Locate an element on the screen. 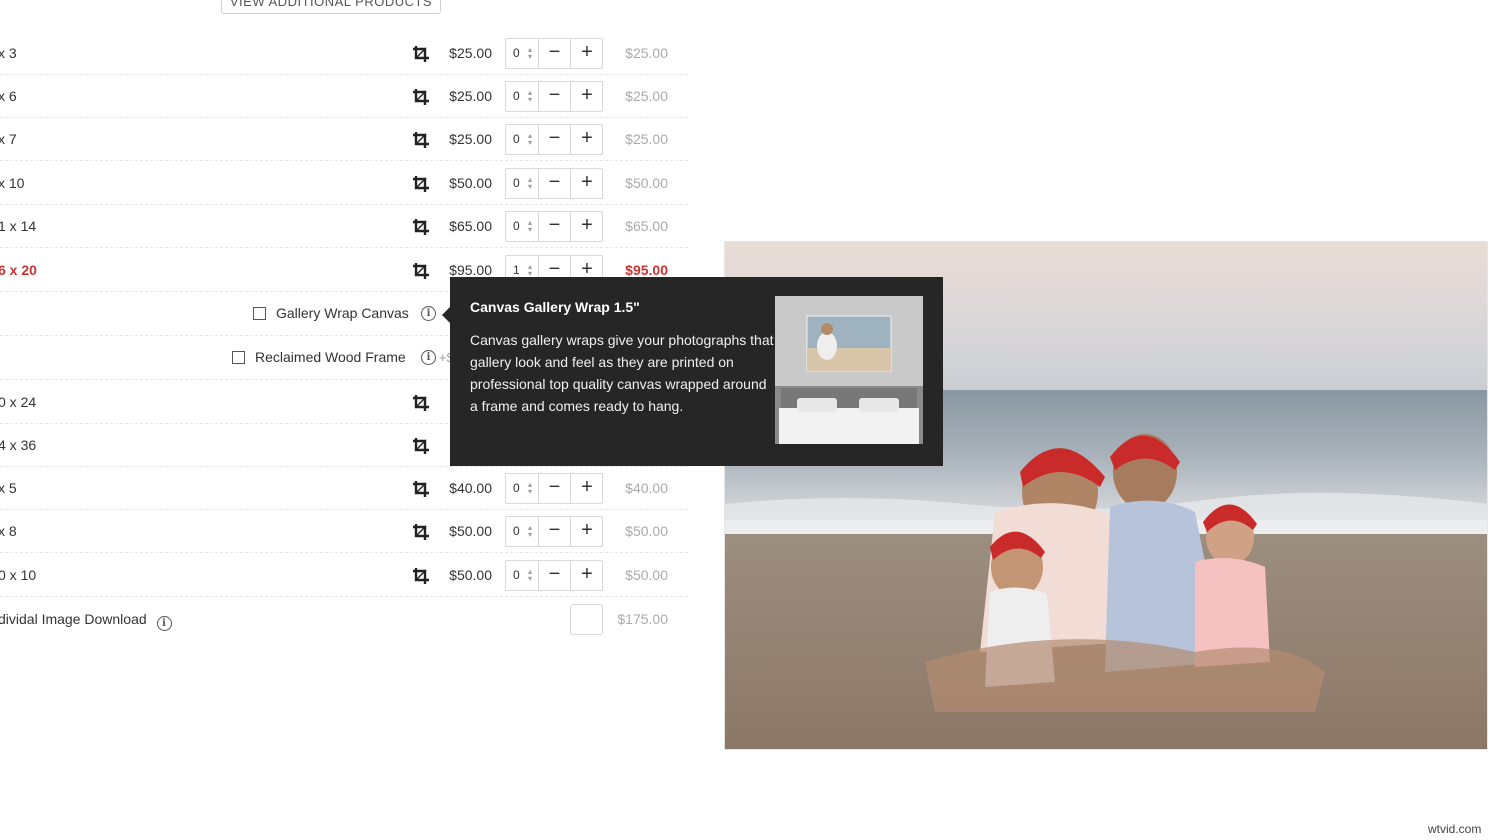 The width and height of the screenshot is (1500, 840). product-size-label: x 5 is located at coordinates (8, 488).